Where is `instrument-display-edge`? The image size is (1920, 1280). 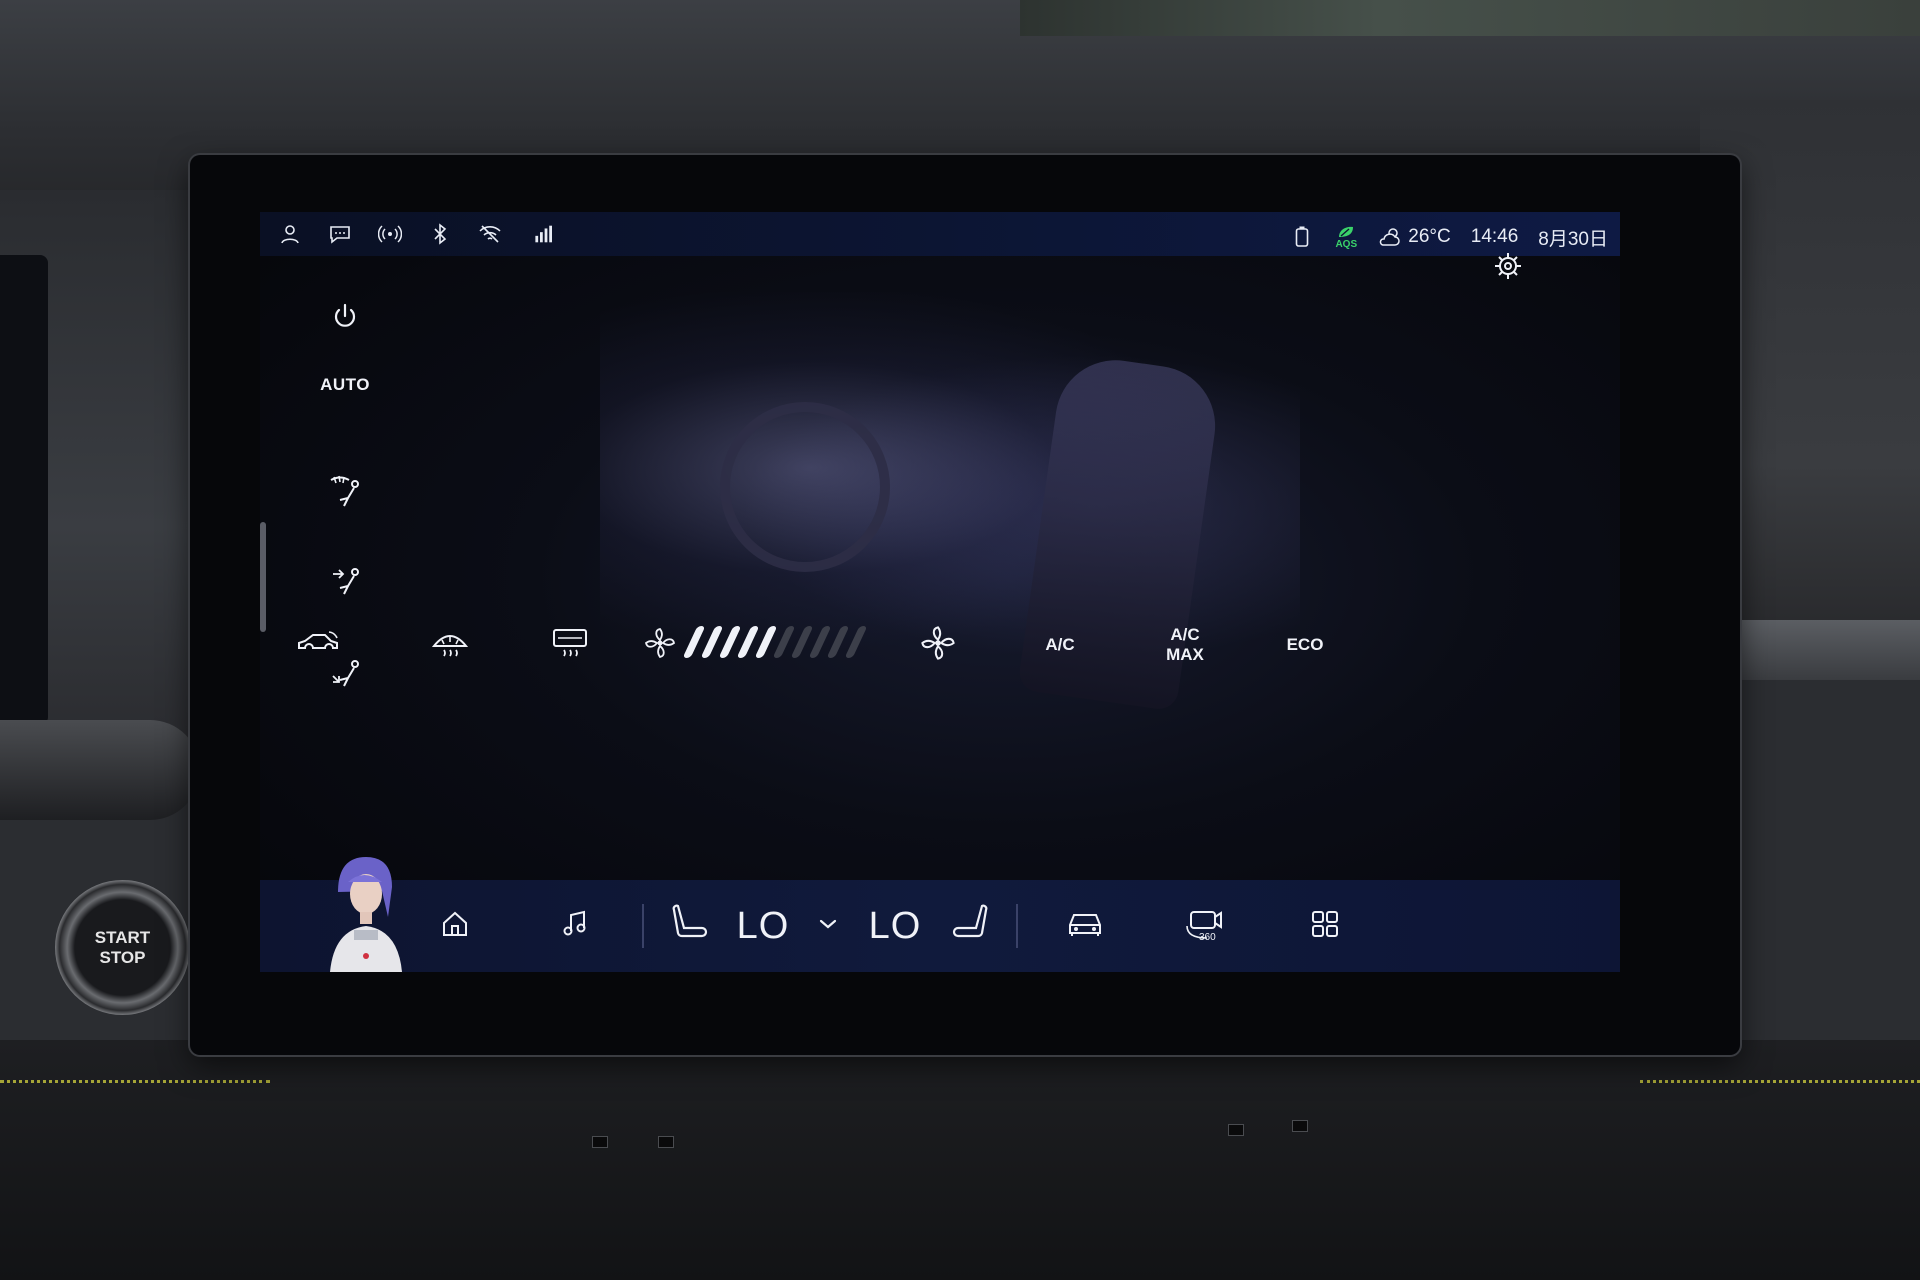 instrument-display-edge is located at coordinates (24, 490).